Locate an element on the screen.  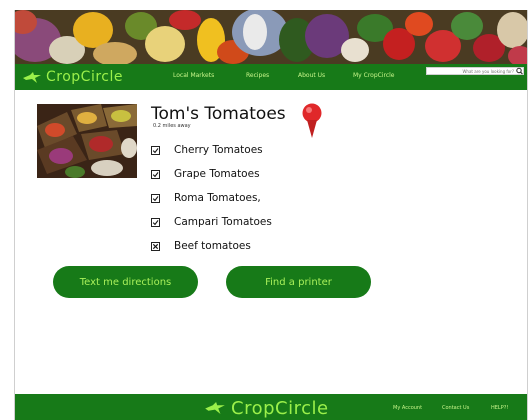
footer-brand-logo: CropCircle is located at coordinates (267, 408).